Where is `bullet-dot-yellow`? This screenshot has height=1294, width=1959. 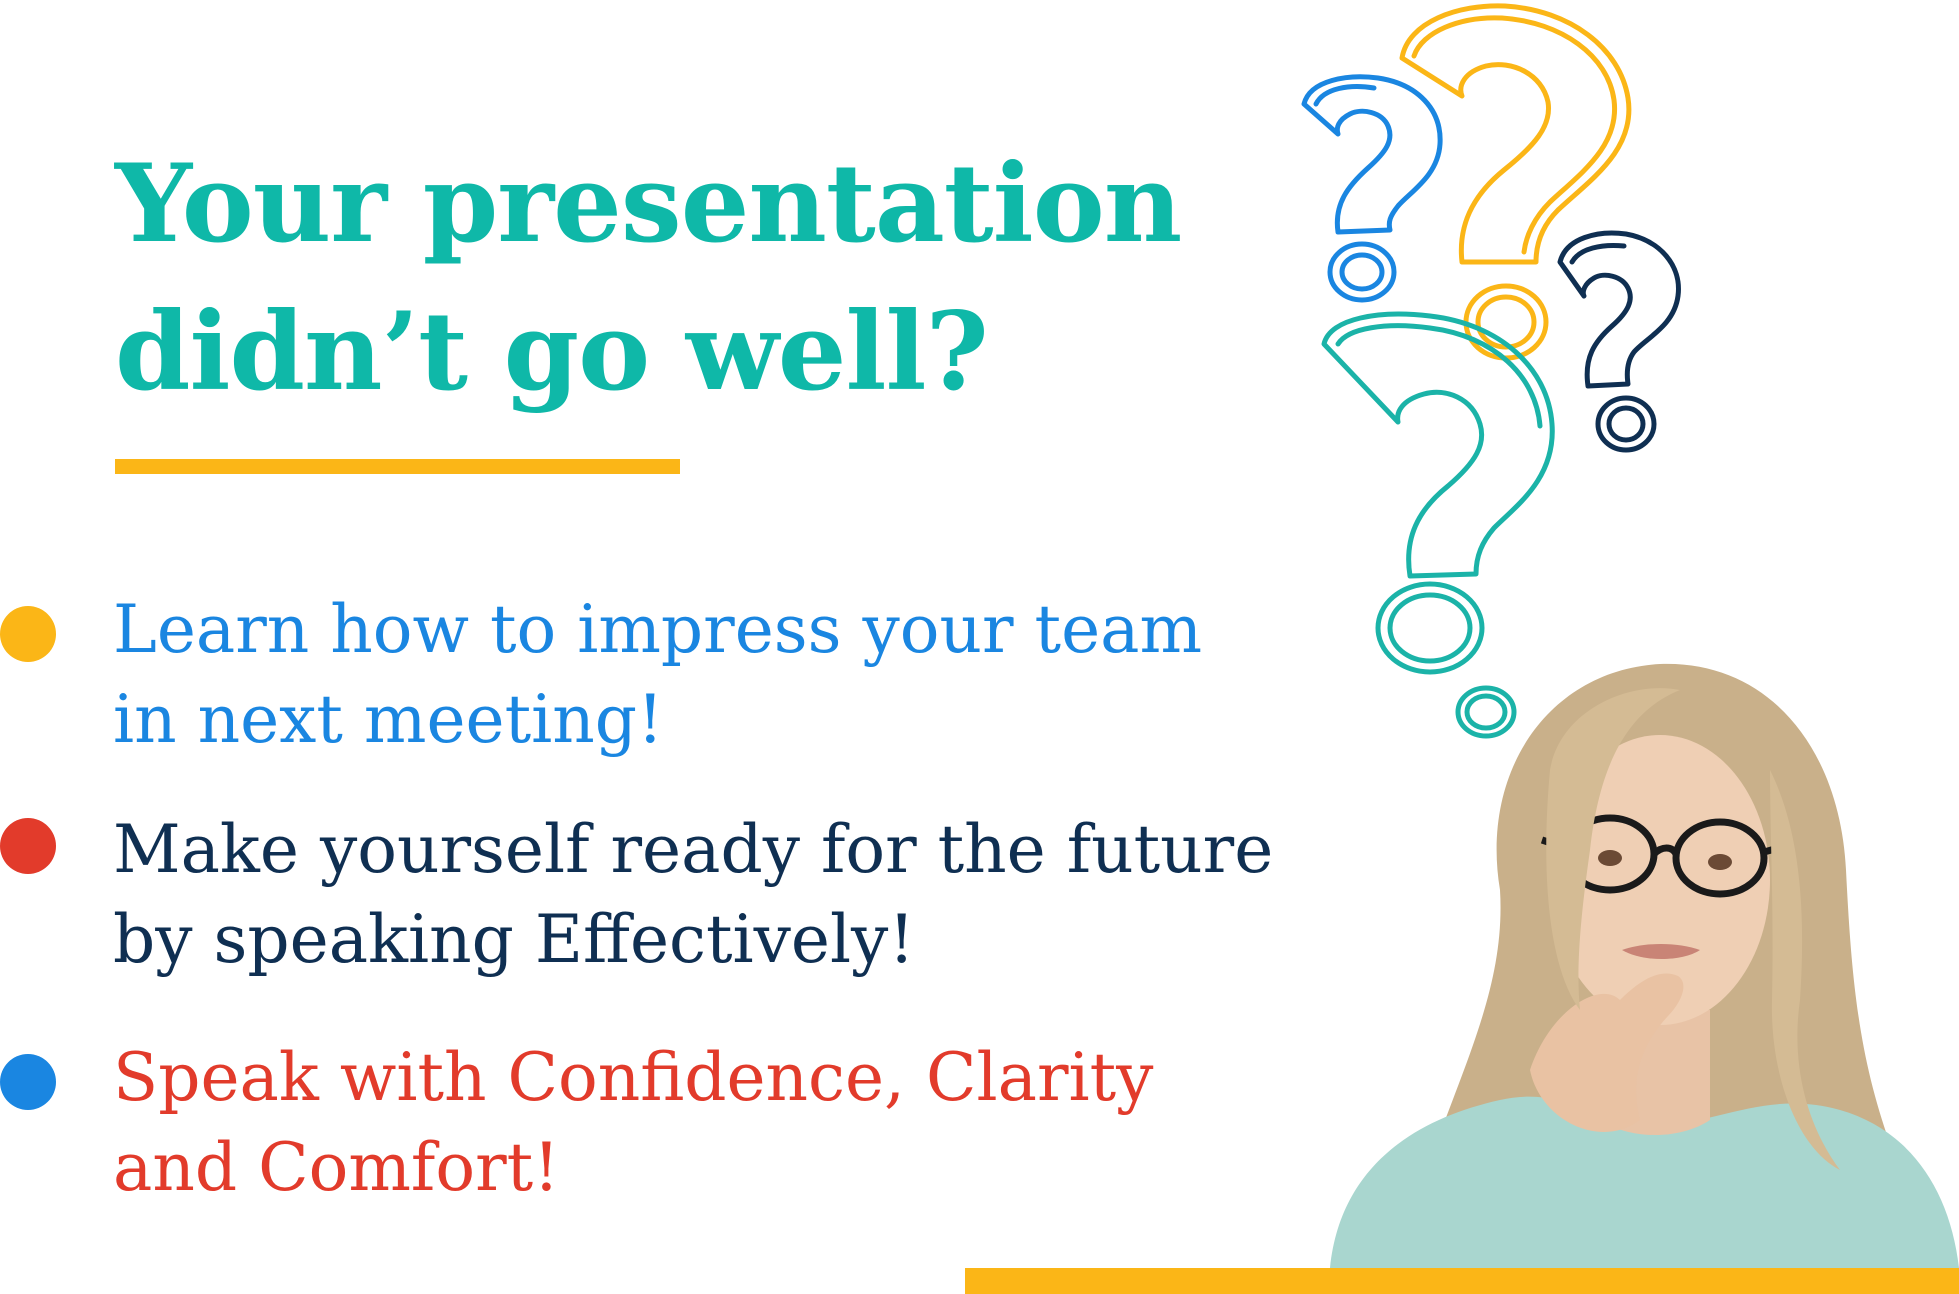
bullet-dot-yellow is located at coordinates (28, 634).